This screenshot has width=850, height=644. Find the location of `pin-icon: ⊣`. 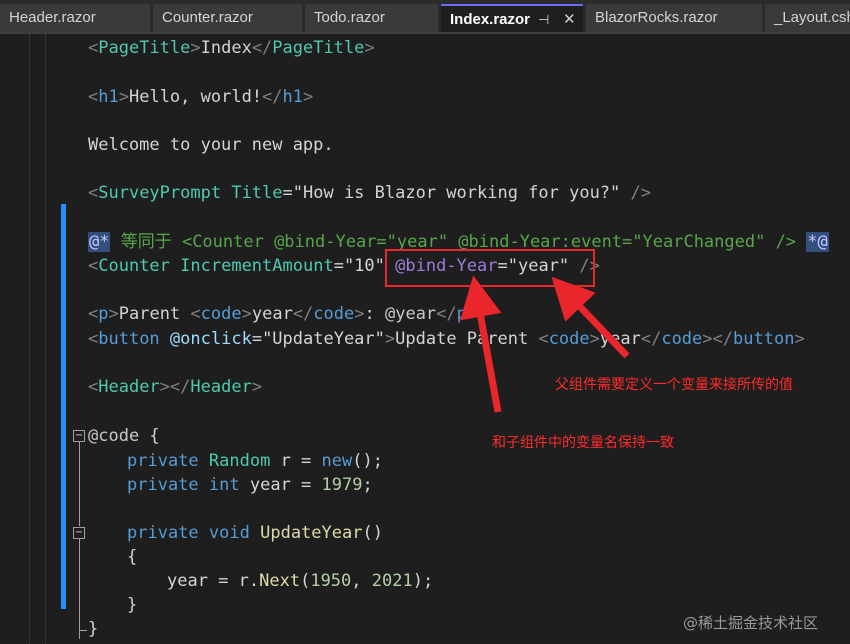

pin-icon: ⊣ is located at coordinates (543, 19).